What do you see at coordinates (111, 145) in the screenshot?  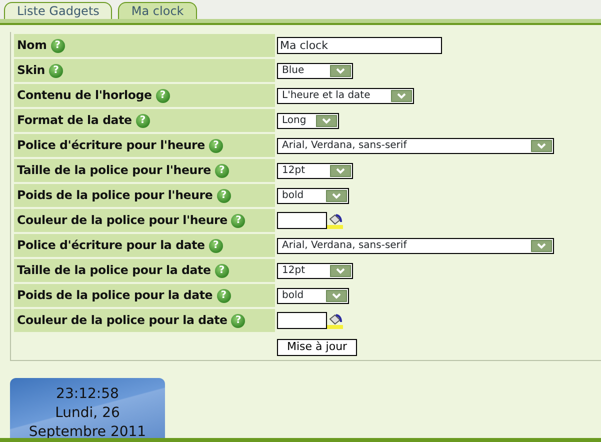 I see `field-label: Police d'écriture pour l'heure` at bounding box center [111, 145].